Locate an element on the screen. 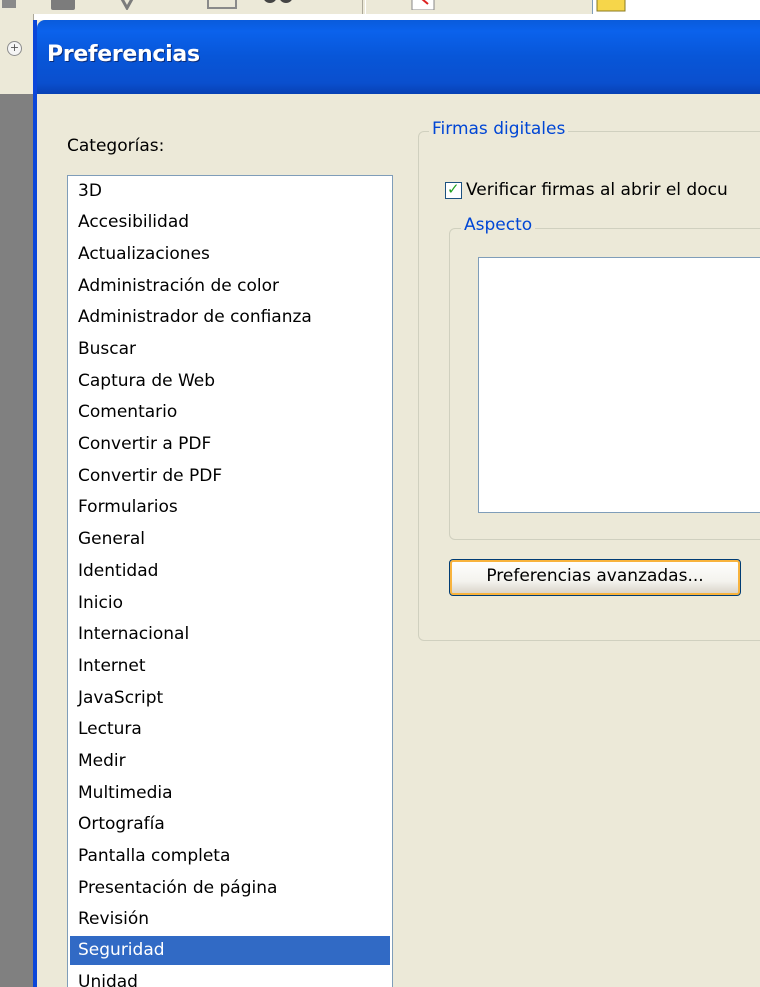 Image resolution: width=760 pixels, height=987 pixels. dialog-titlebar: Preferencias is located at coordinates (398, 57).